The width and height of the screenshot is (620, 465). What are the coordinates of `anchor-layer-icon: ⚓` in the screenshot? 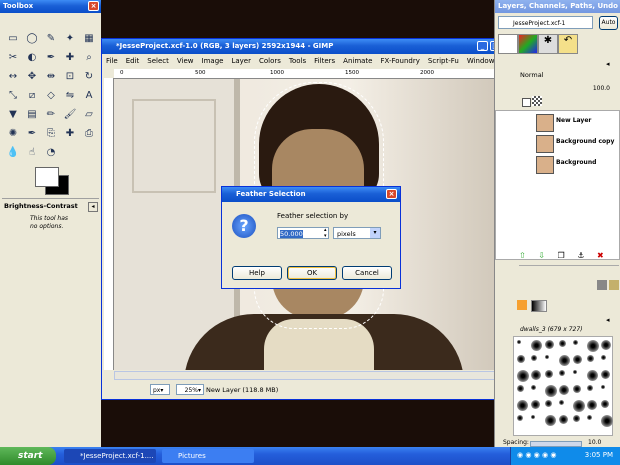 It's located at (580, 255).